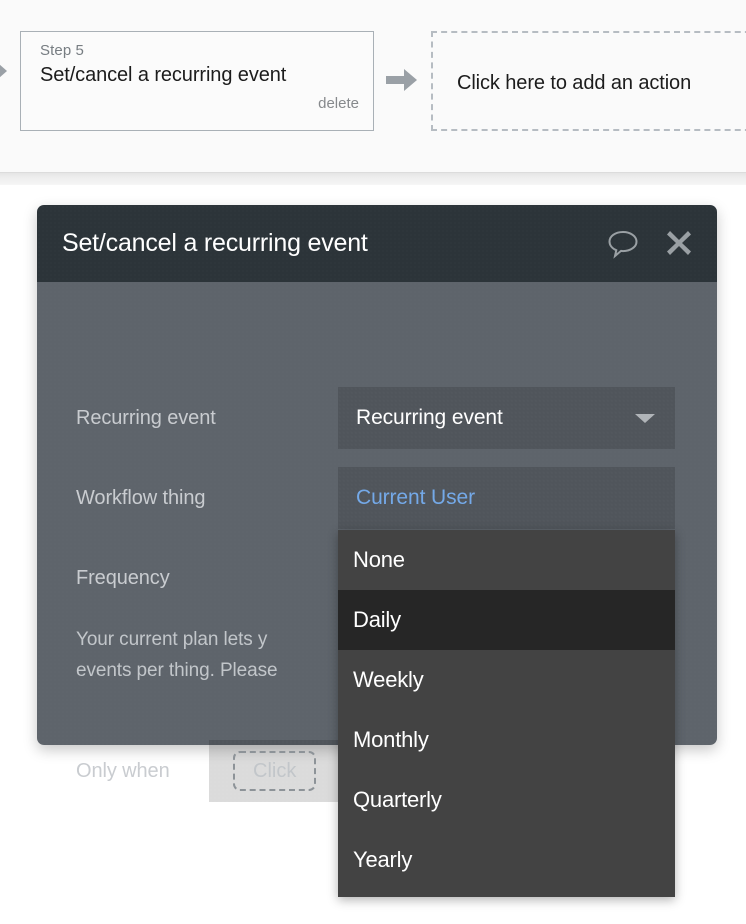  What do you see at coordinates (402, 80) in the screenshot?
I see `flow-arrow-right-icon` at bounding box center [402, 80].